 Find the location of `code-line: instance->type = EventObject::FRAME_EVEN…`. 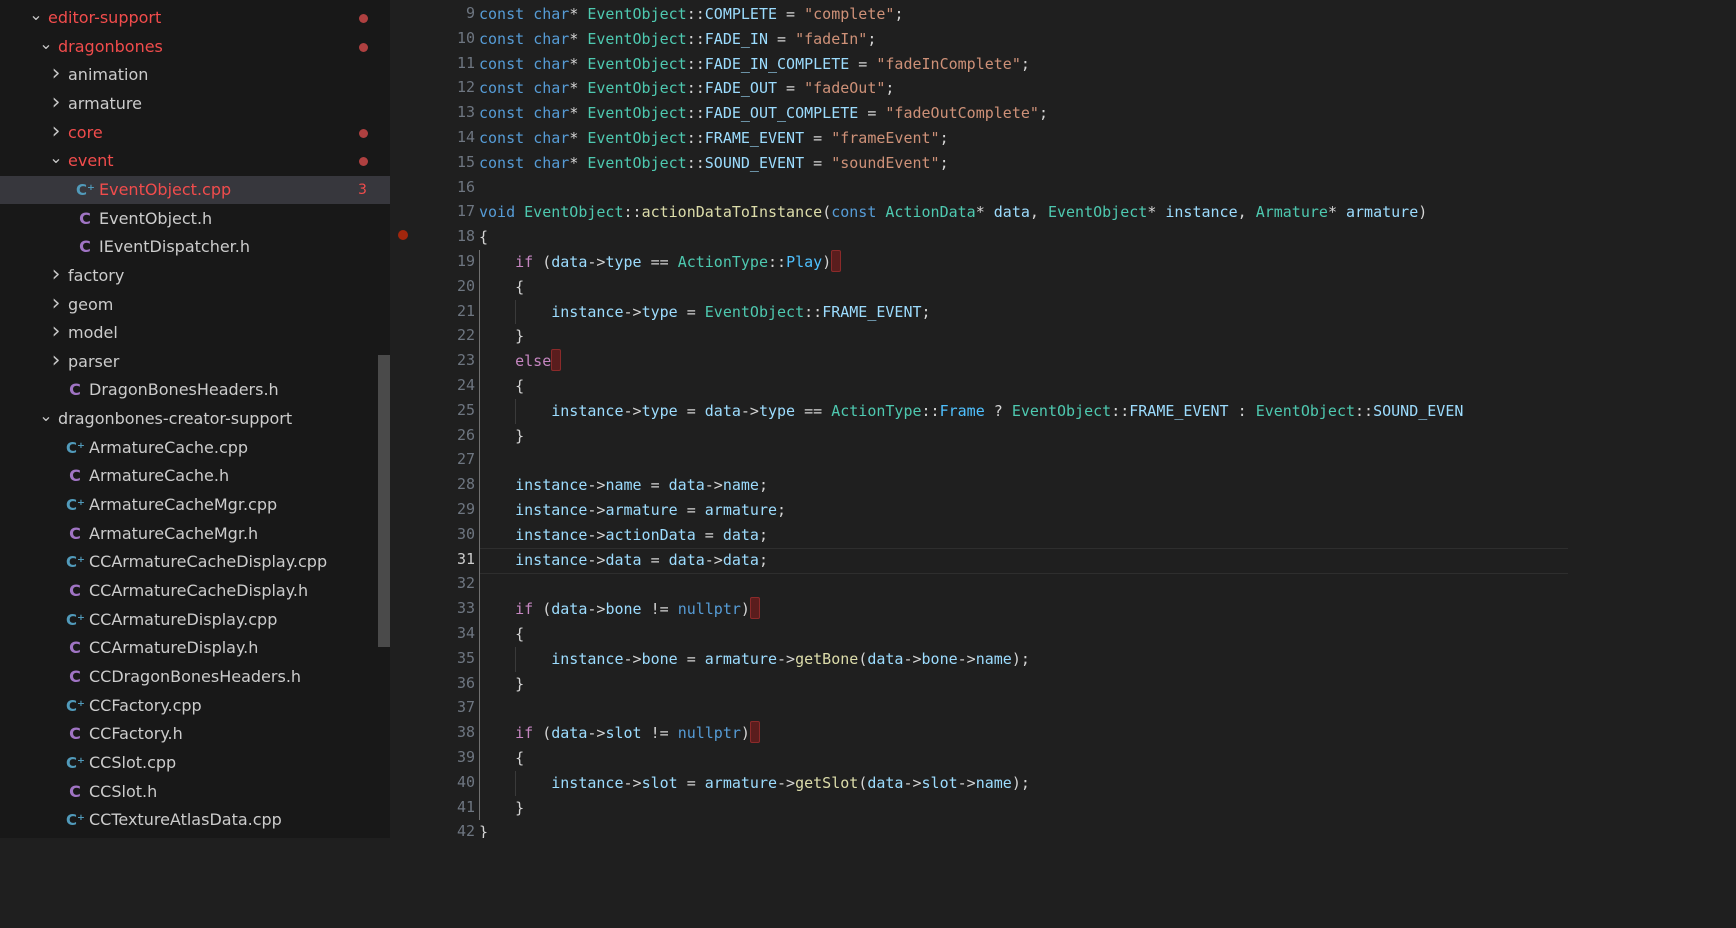

code-line: instance->type = EventObject::FRAME_EVEN… is located at coordinates (704, 312).